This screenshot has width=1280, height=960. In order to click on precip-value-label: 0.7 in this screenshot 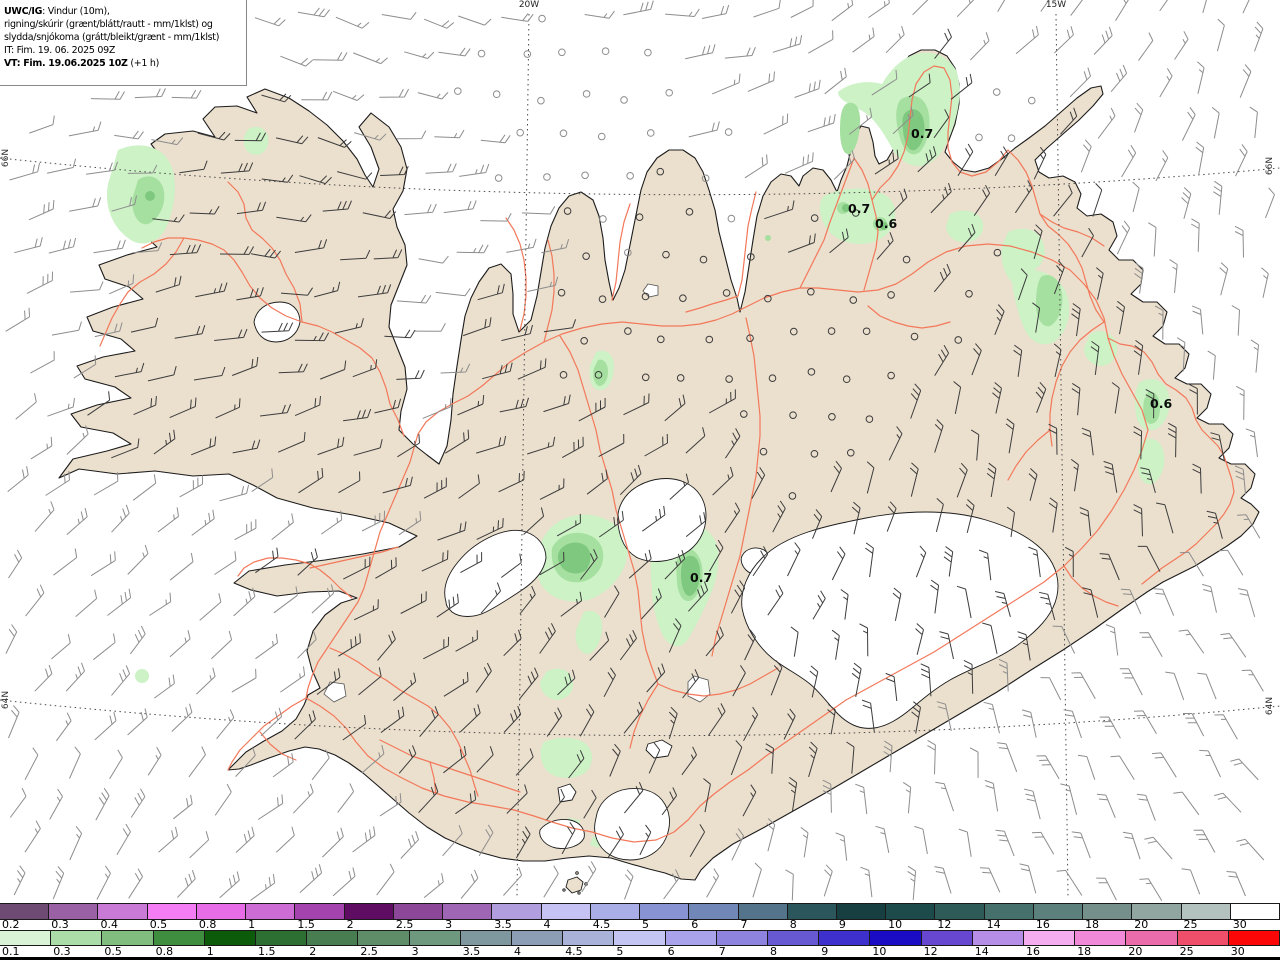, I will do `click(859, 208)`.